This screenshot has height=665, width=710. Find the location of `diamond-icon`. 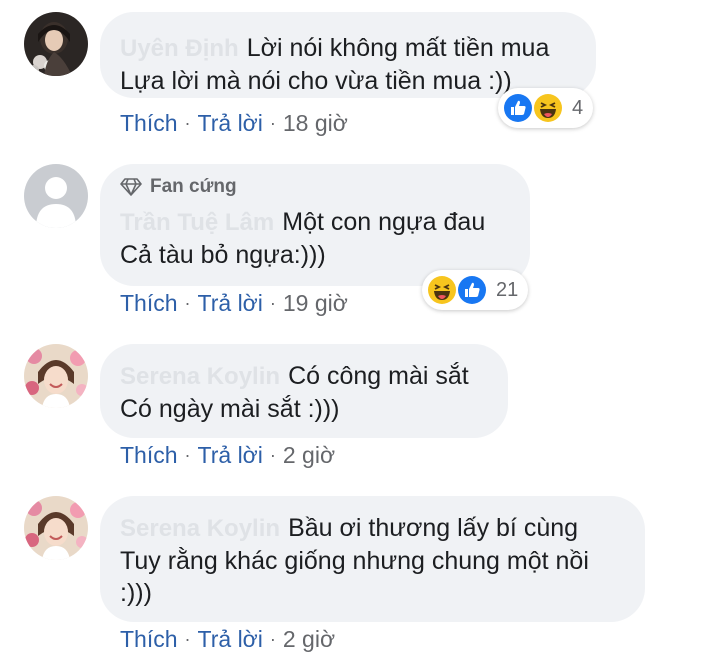

diamond-icon is located at coordinates (131, 187).